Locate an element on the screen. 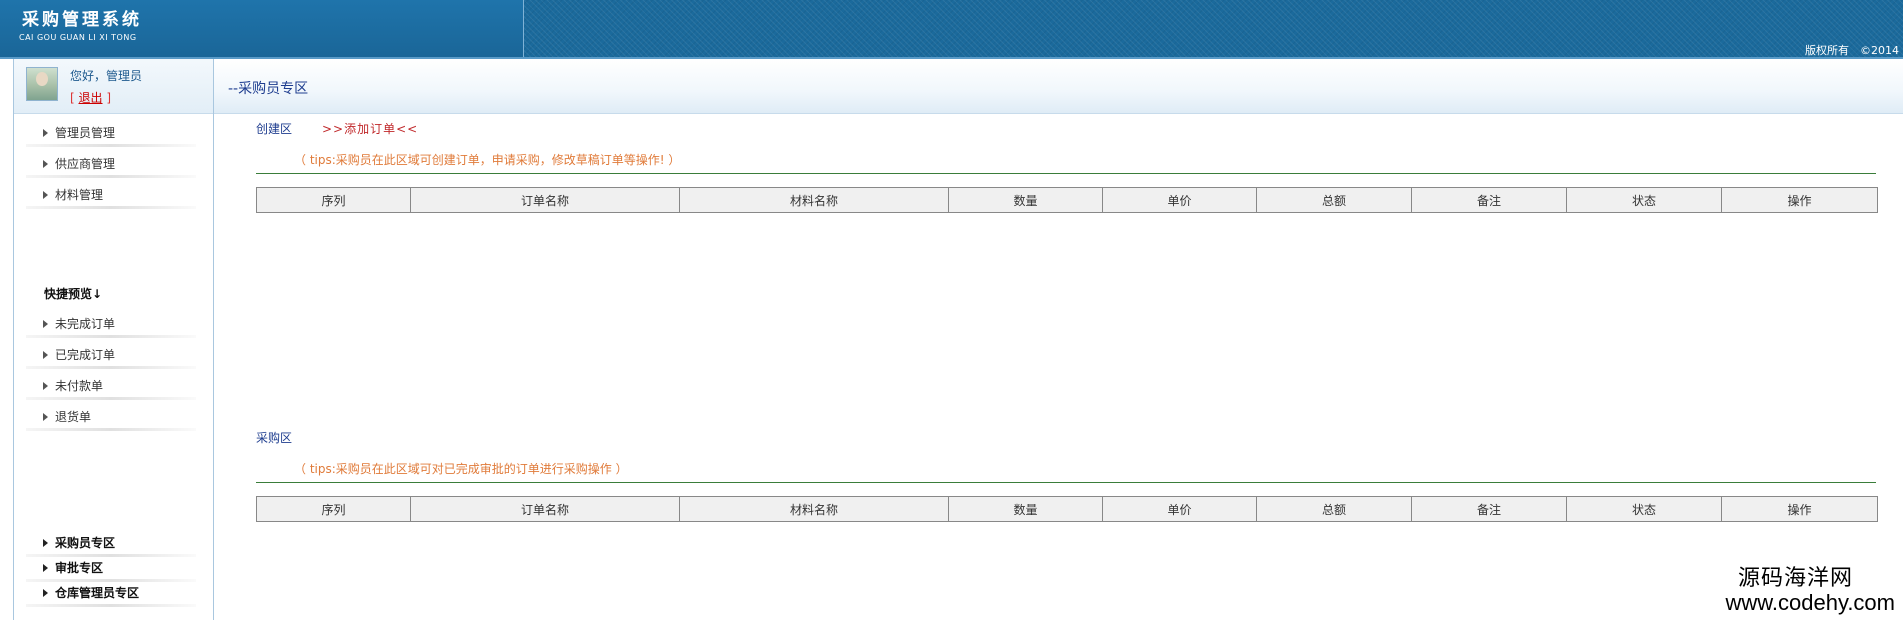  purchase-order-table: 序列 订单名称 材料名称 数量 单价 总额 备注 状态 操作 is located at coordinates (1067, 509).